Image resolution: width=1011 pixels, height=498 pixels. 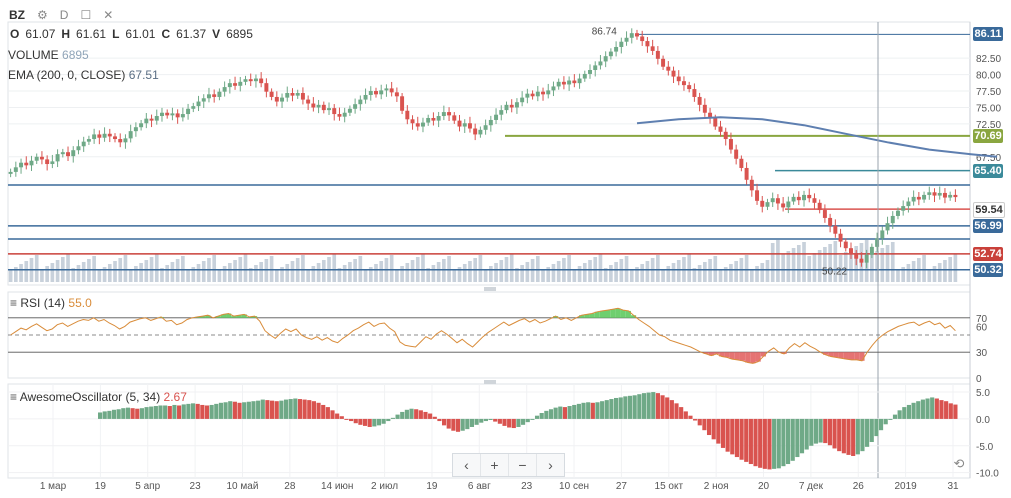 What do you see at coordinates (13, 397) in the screenshot?
I see `ao-menu-icon: ≡` at bounding box center [13, 397].